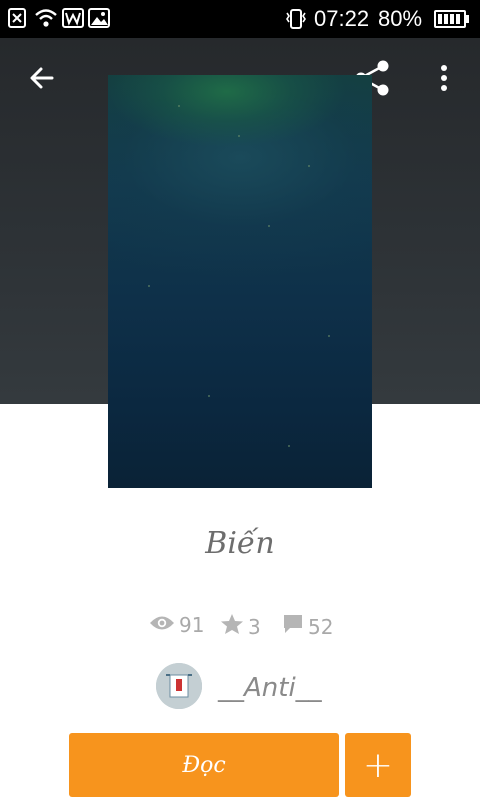 Image resolution: width=480 pixels, height=800 pixels. I want to click on add-to-library-button: +, so click(378, 765).